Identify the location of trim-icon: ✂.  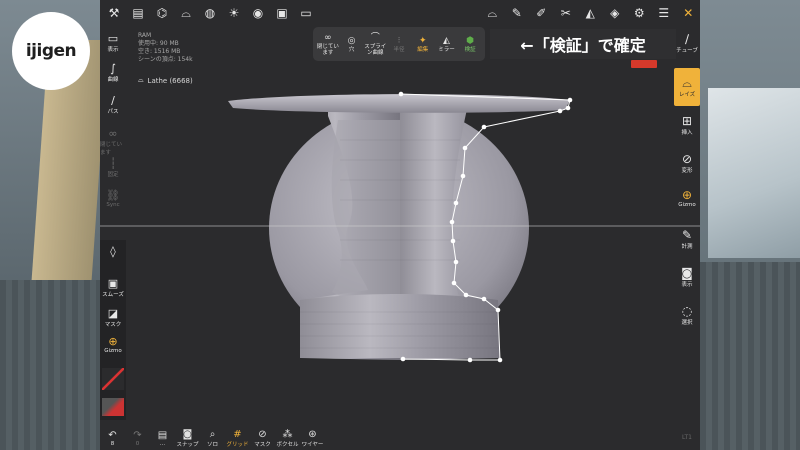
(566, 13).